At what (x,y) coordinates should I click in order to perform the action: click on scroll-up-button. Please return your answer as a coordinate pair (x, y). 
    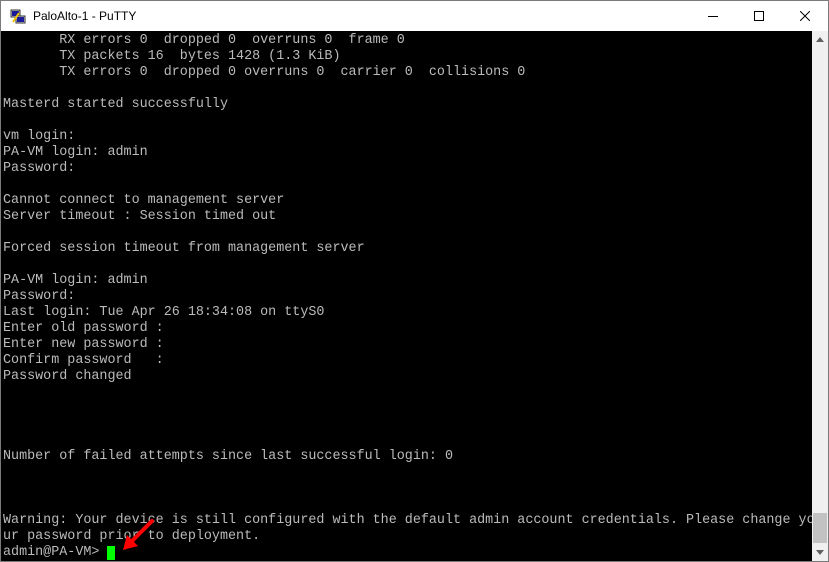
    Looking at the image, I should click on (820, 39).